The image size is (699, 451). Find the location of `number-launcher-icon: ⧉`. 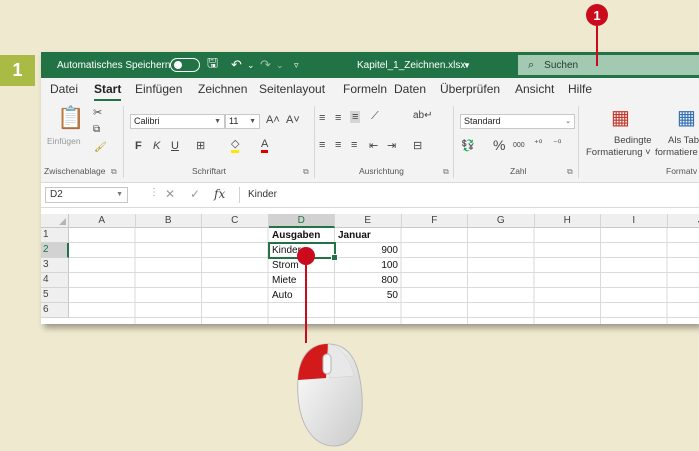

number-launcher-icon: ⧉ is located at coordinates (570, 172).